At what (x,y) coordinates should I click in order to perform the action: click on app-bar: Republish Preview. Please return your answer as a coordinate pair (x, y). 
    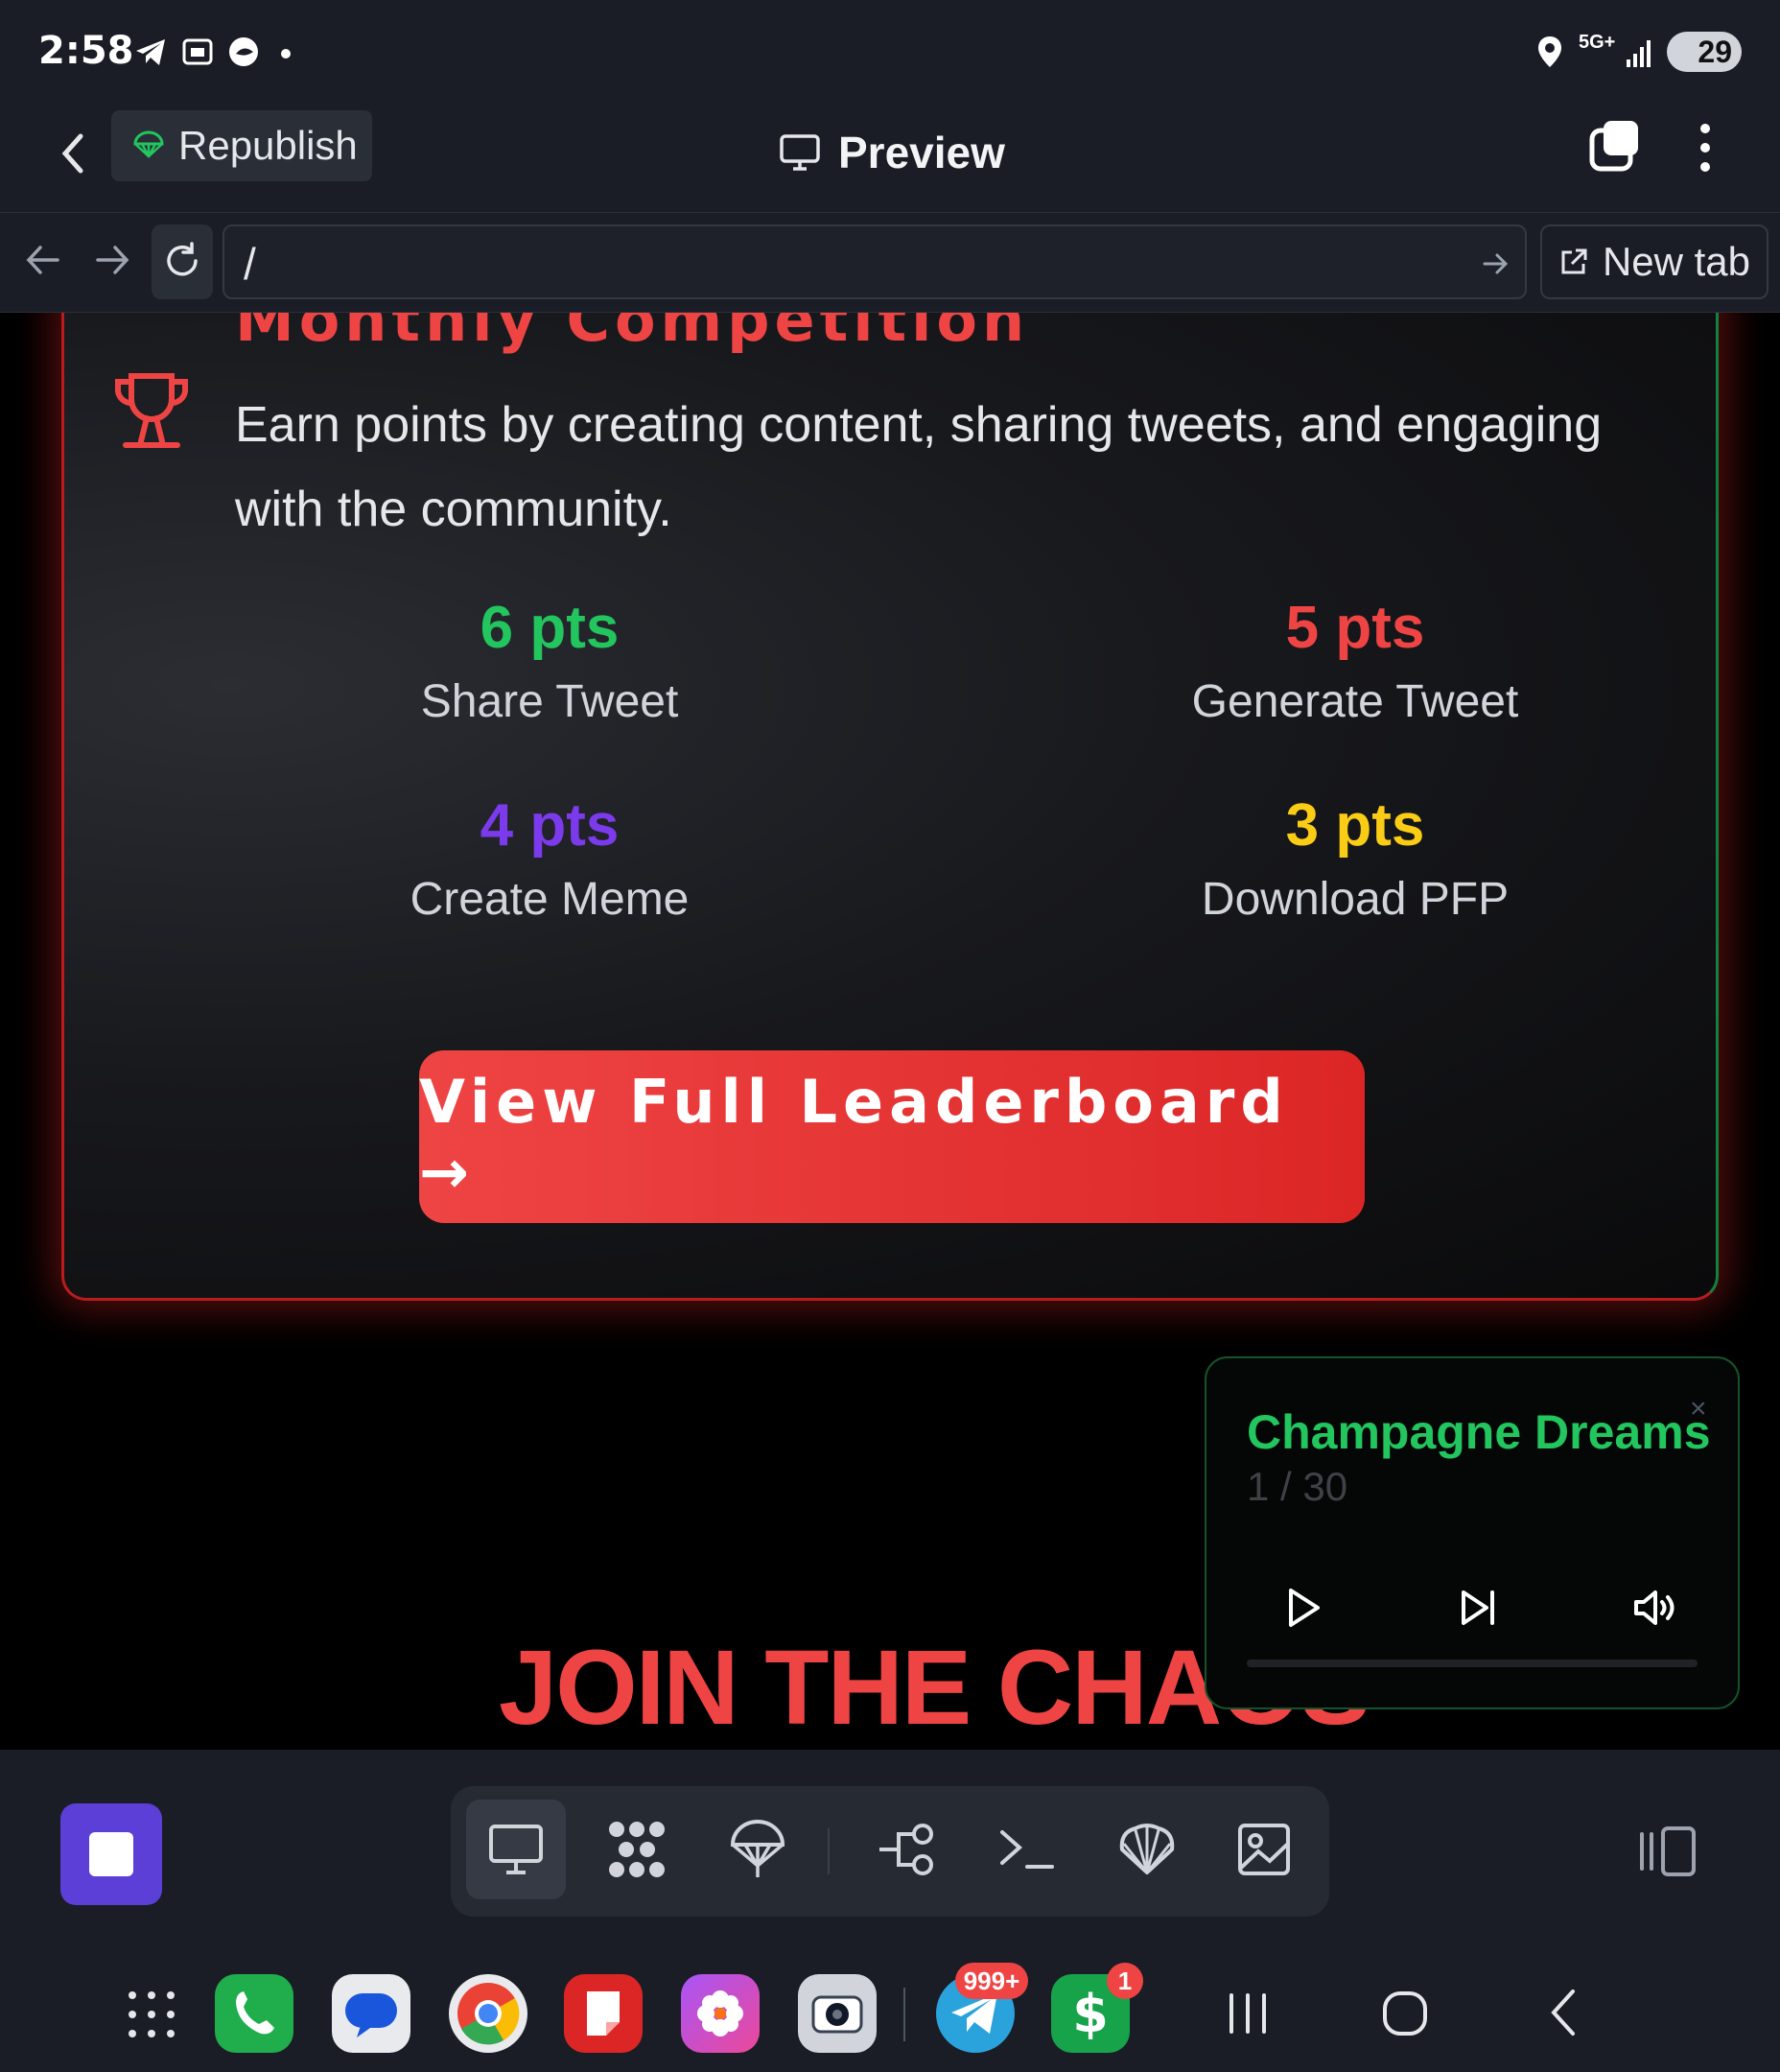
    Looking at the image, I should click on (890, 159).